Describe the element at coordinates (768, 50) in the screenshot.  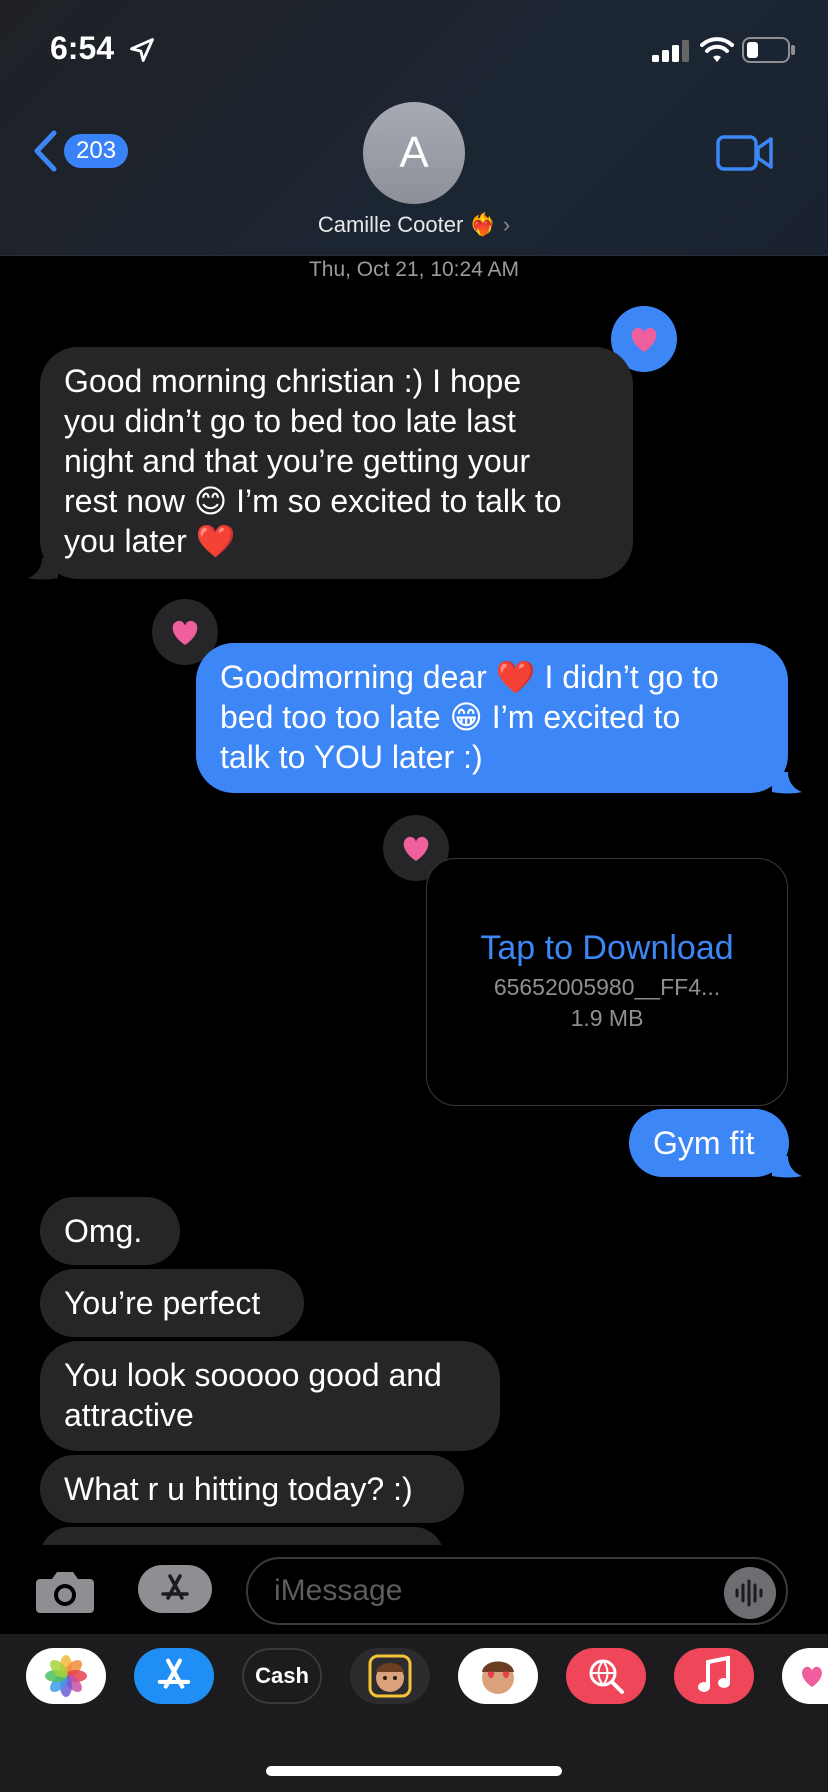
I see `battery-icon` at that location.